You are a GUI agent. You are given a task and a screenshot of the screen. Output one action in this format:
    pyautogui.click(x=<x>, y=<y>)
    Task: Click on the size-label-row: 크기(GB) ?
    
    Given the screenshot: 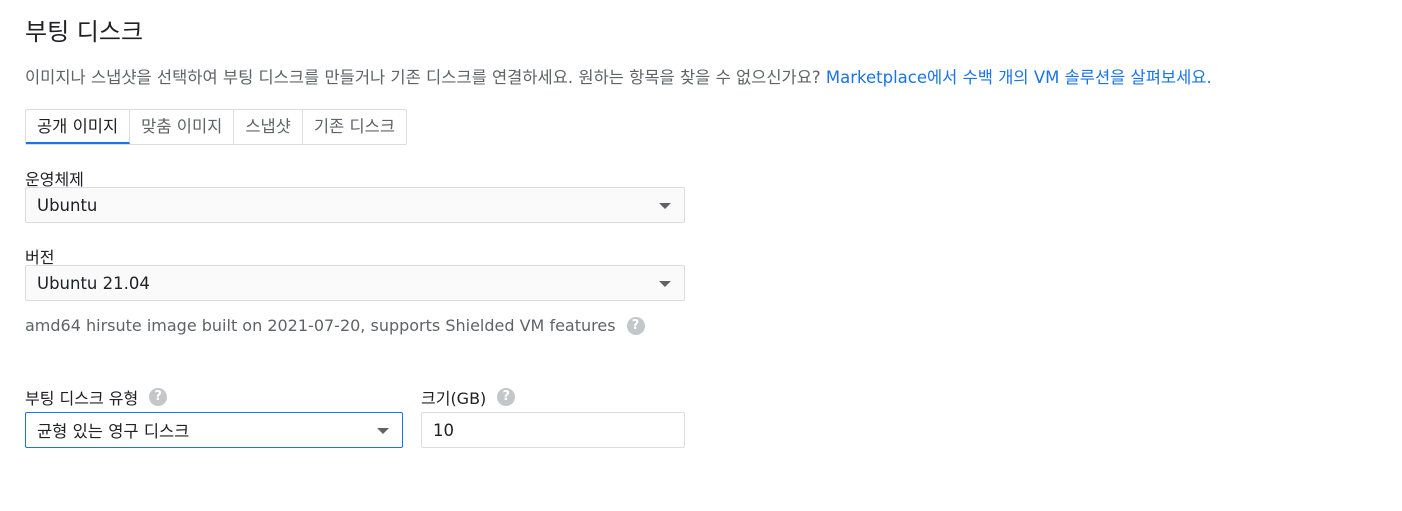 What is the action you would take?
    pyautogui.click(x=468, y=397)
    